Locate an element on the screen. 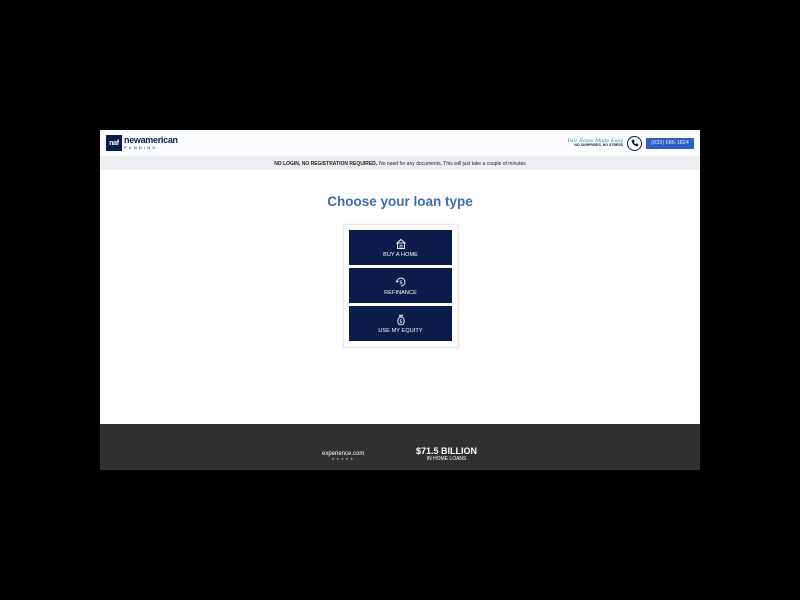 The height and width of the screenshot is (600, 800). use-my-equity-label: USE MY EQUITY is located at coordinates (400, 330).